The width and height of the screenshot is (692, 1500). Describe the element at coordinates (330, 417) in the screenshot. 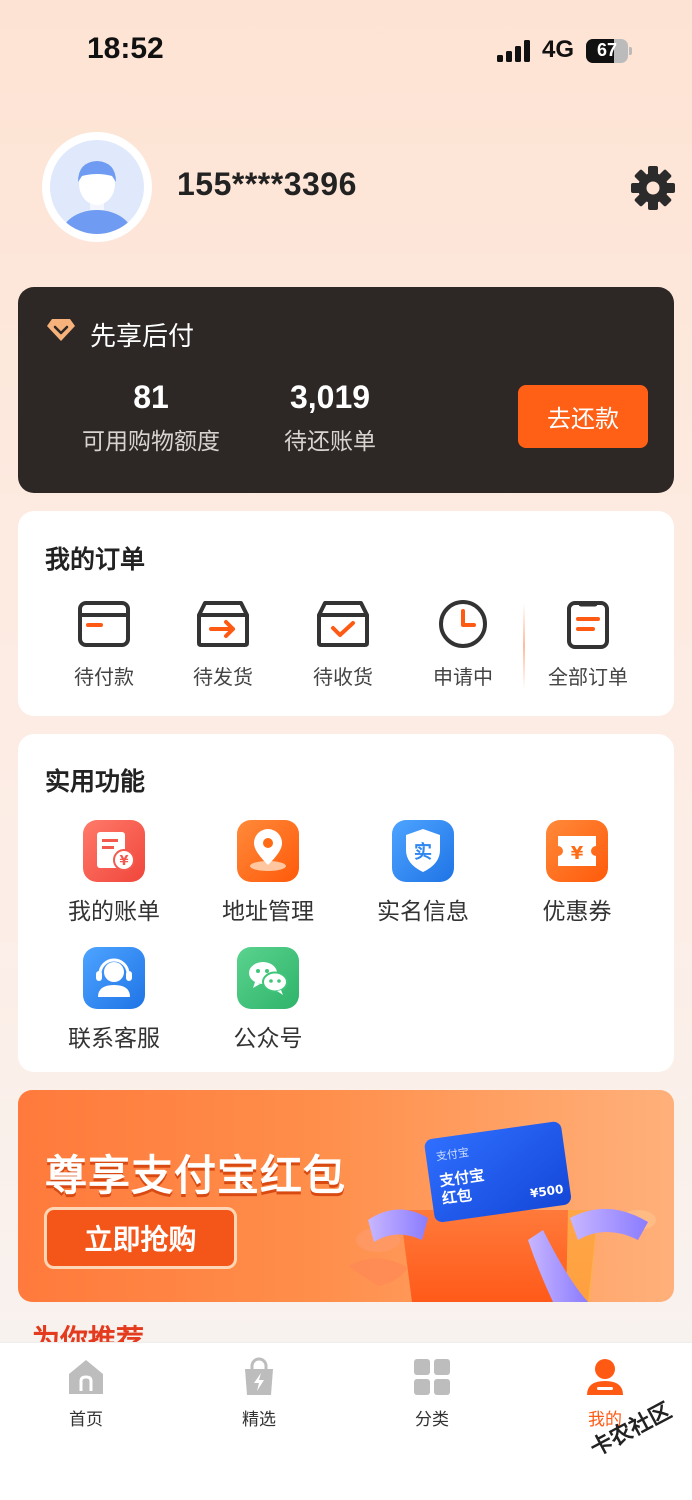

I see `bill-stat: 3,019 待还账单` at that location.